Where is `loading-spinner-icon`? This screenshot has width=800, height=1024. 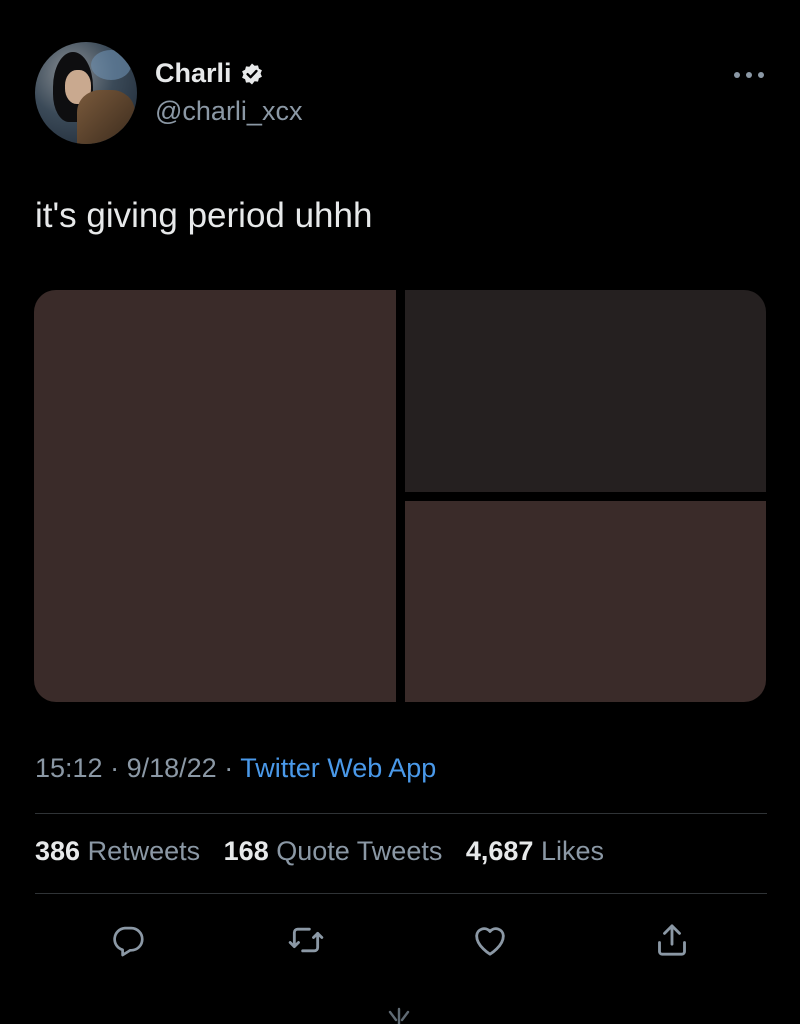
loading-spinner-icon is located at coordinates (399, 1015).